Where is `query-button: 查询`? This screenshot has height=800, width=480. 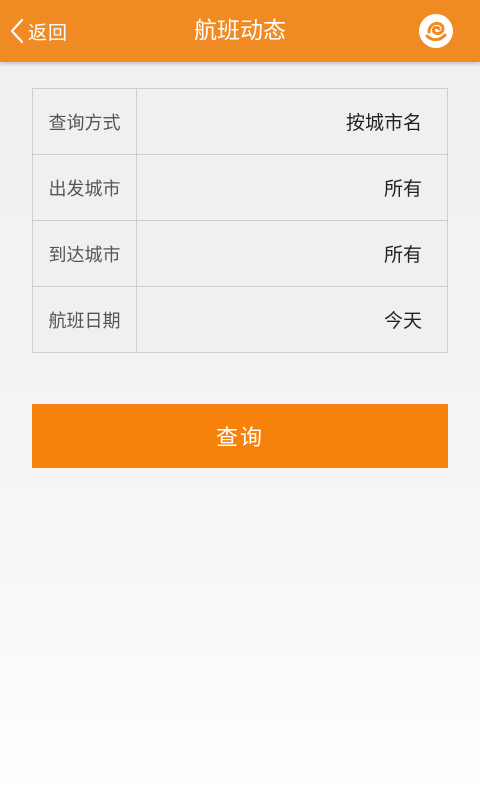
query-button: 查询 is located at coordinates (240, 436).